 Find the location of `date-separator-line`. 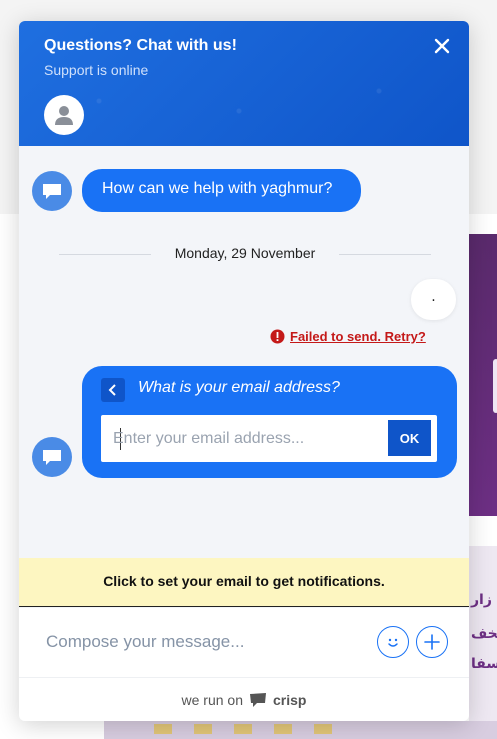

date-separator-line is located at coordinates (385, 254).